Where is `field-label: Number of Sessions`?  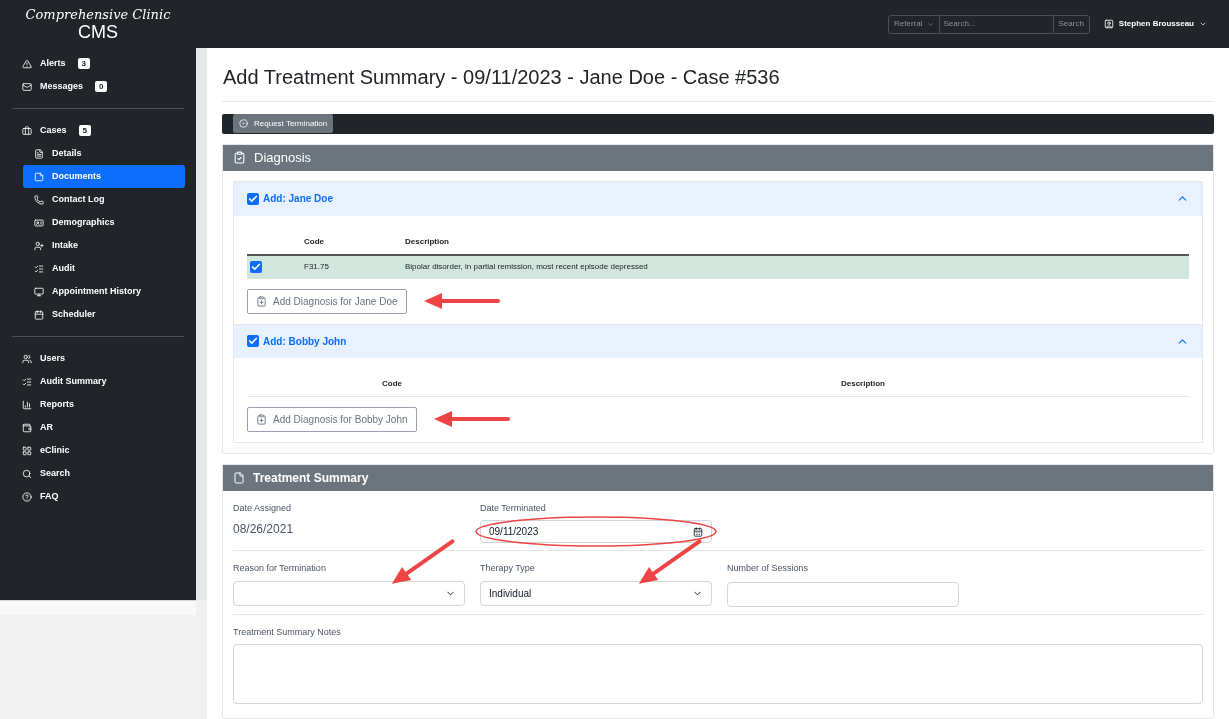 field-label: Number of Sessions is located at coordinates (768, 568).